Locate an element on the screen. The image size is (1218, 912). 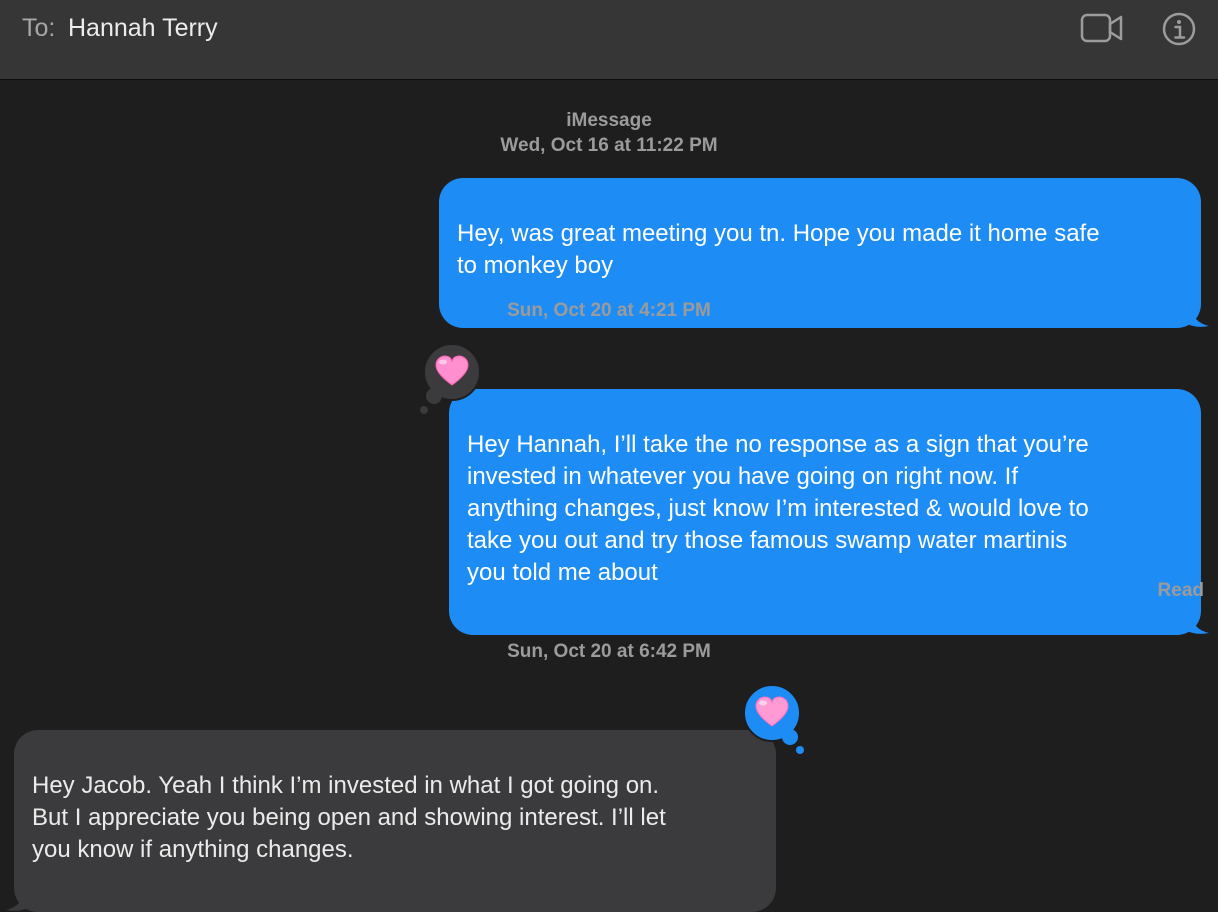
timestamp: Sun, Oct 20 at 4:21 PM is located at coordinates (609, 310).